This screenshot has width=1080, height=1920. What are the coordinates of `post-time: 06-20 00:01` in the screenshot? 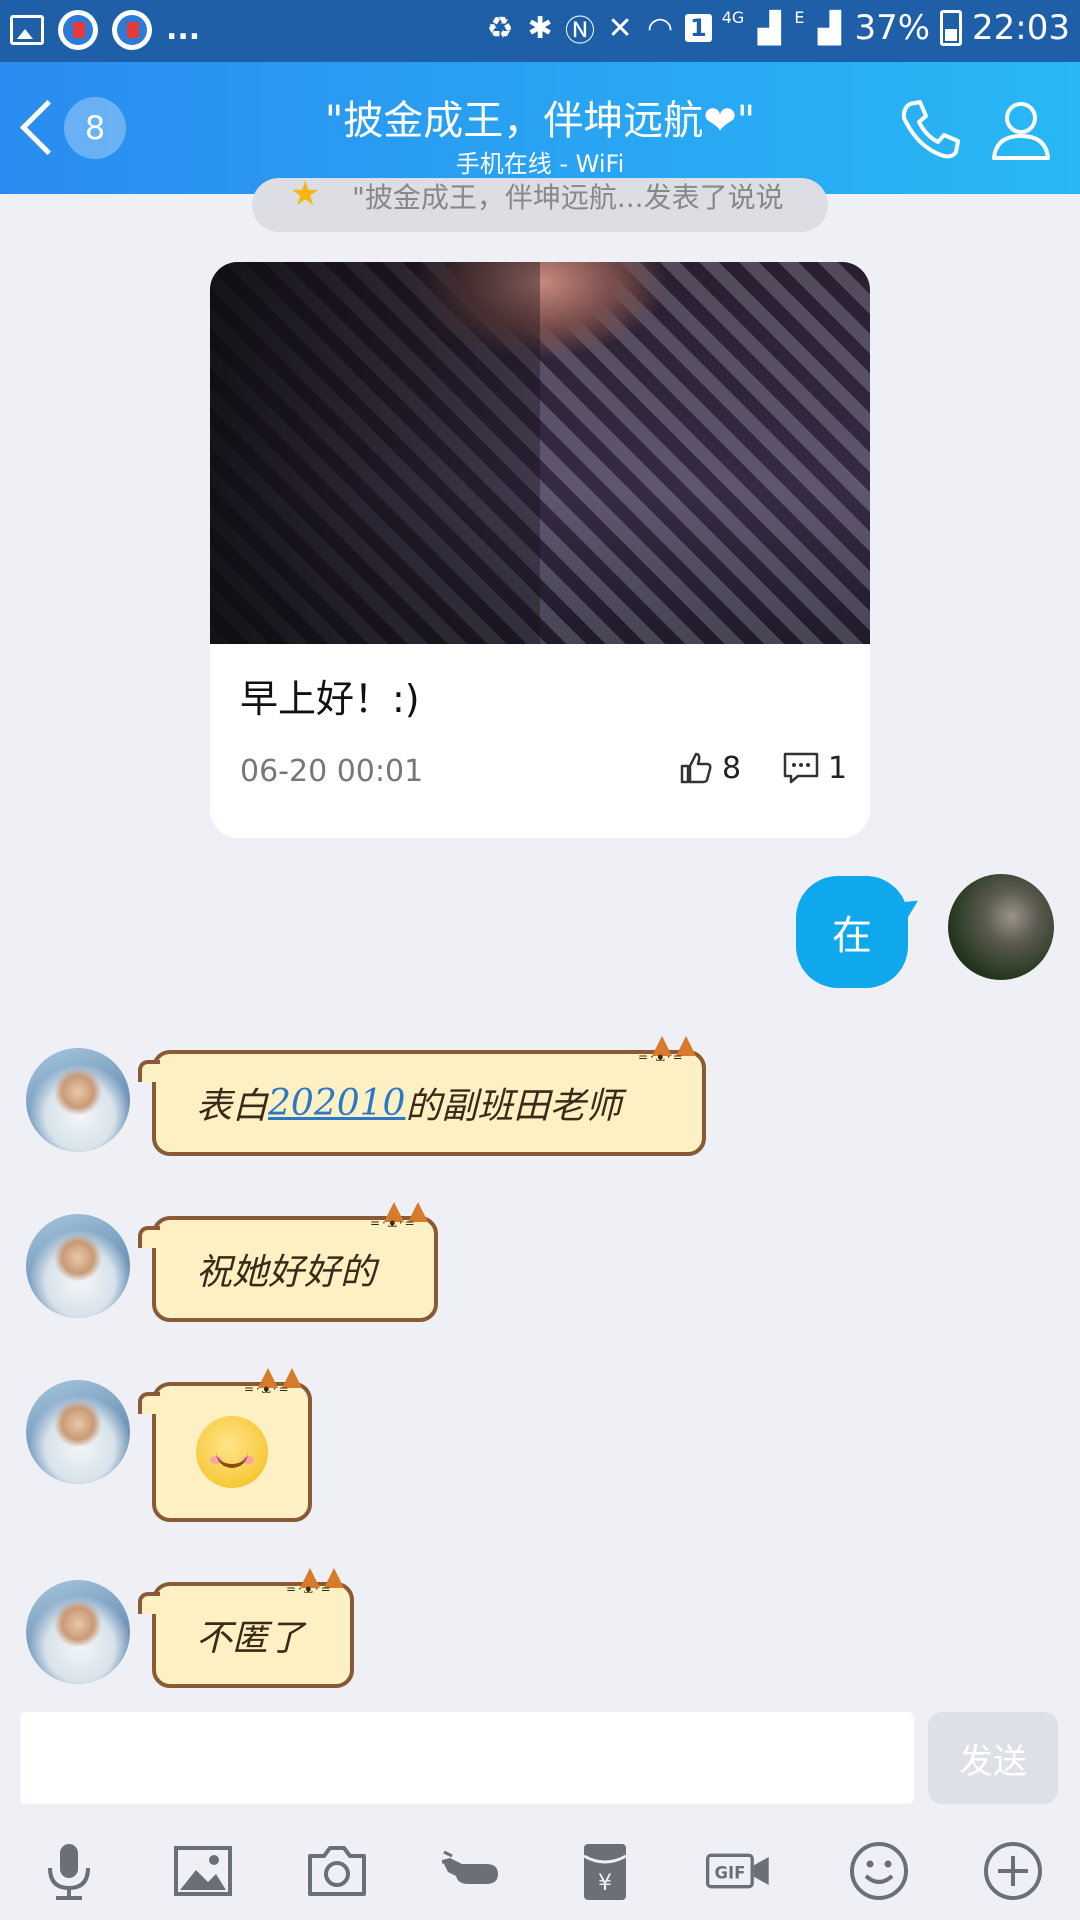 It's located at (332, 771).